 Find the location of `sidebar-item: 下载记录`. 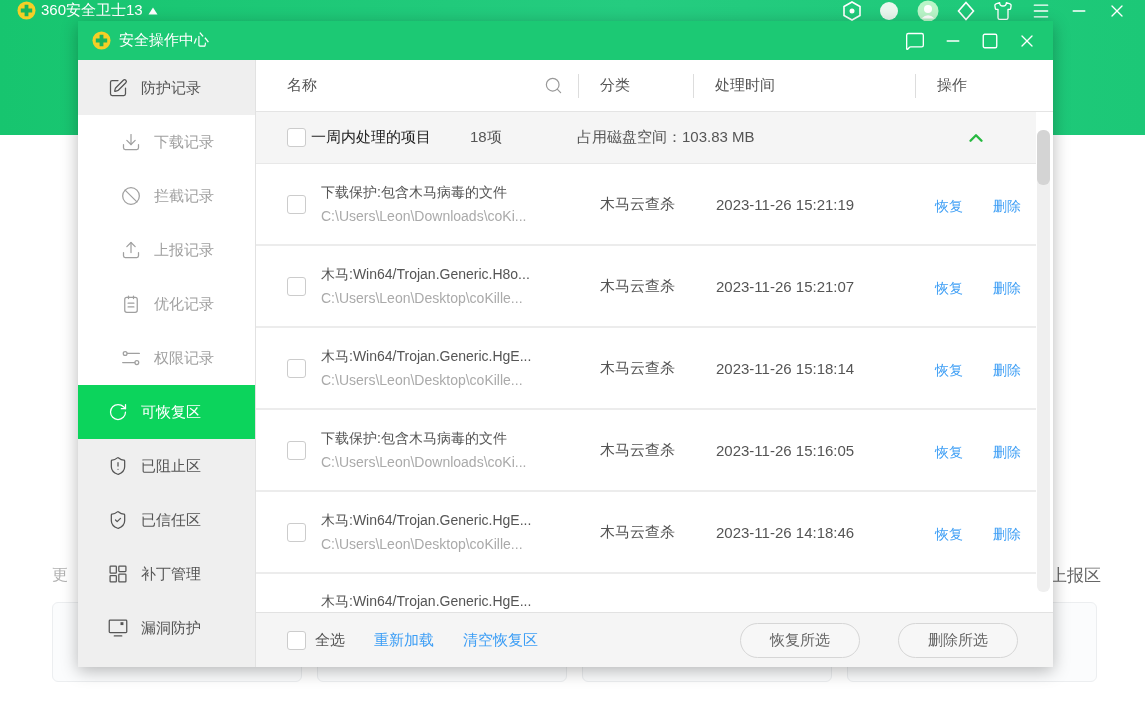

sidebar-item: 下载记录 is located at coordinates (166, 142).